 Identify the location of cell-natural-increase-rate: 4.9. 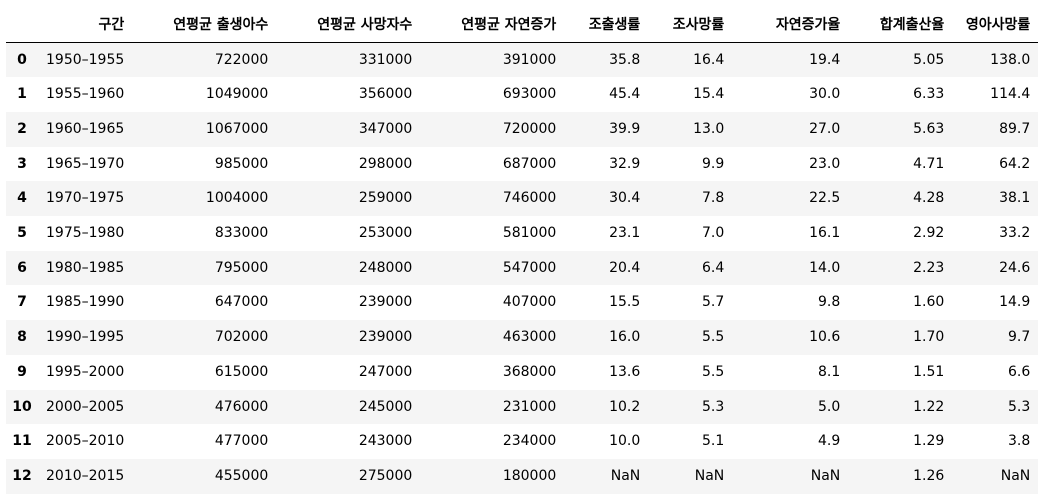
(829, 441).